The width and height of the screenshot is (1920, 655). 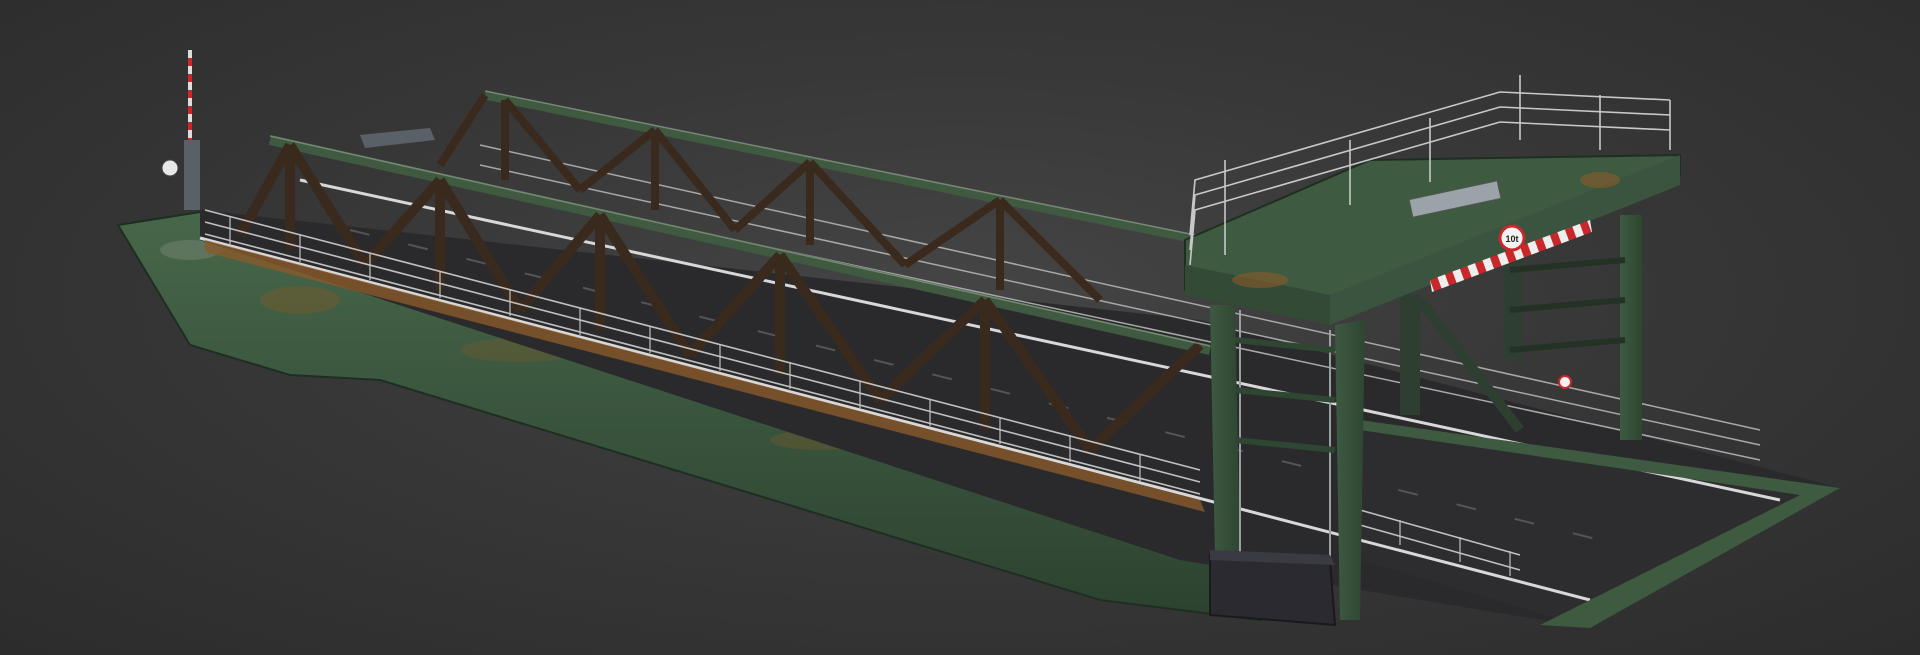 I want to click on weight-limit-sign: 10t, so click(x=1512, y=238).